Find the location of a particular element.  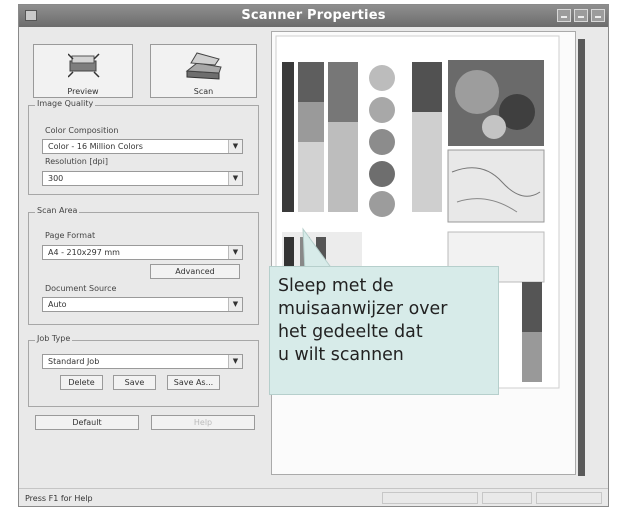

advanced-button: Advanced is located at coordinates (195, 271).